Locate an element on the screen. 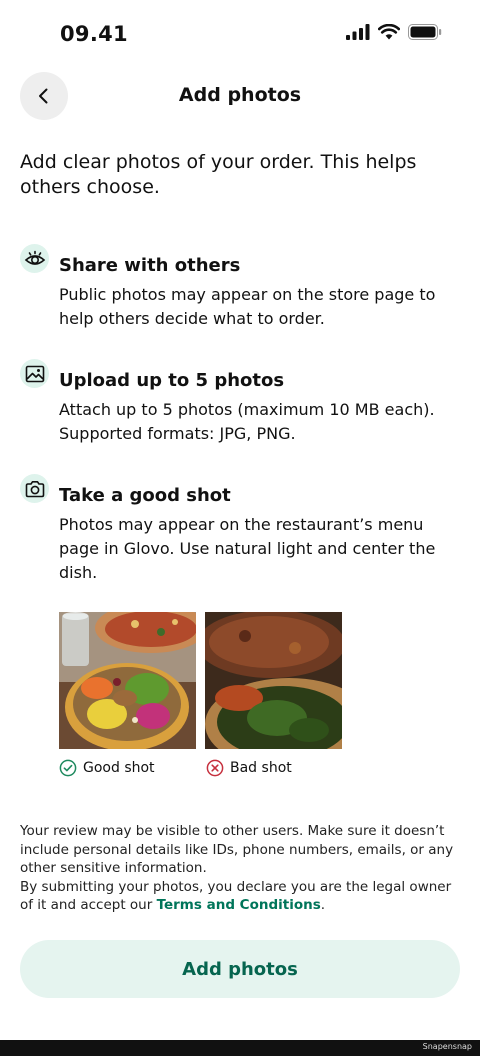 Image resolution: width=480 pixels, height=1056 pixels. good-shot-label: Good shot is located at coordinates (107, 768).